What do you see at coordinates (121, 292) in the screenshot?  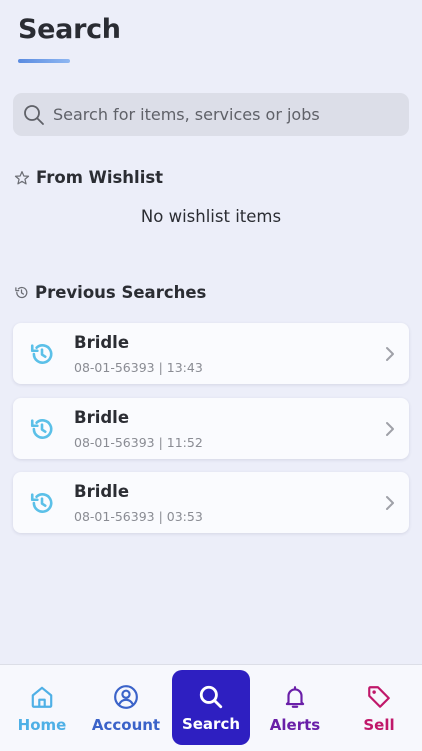 I see `previous-searches-heading: Previous Searches` at bounding box center [121, 292].